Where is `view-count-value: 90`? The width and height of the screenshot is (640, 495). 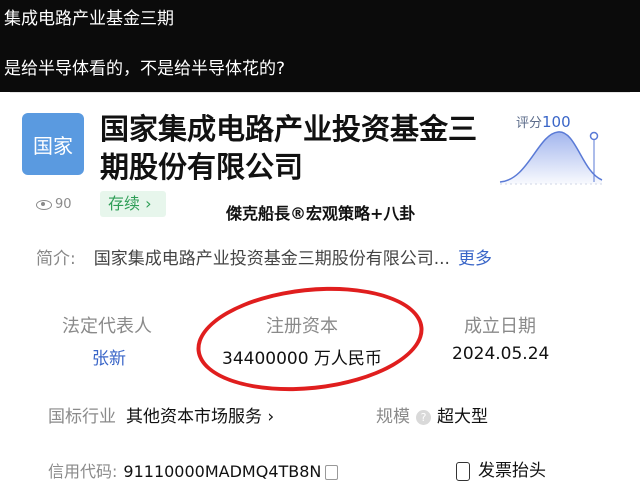
view-count-value: 90 is located at coordinates (63, 204).